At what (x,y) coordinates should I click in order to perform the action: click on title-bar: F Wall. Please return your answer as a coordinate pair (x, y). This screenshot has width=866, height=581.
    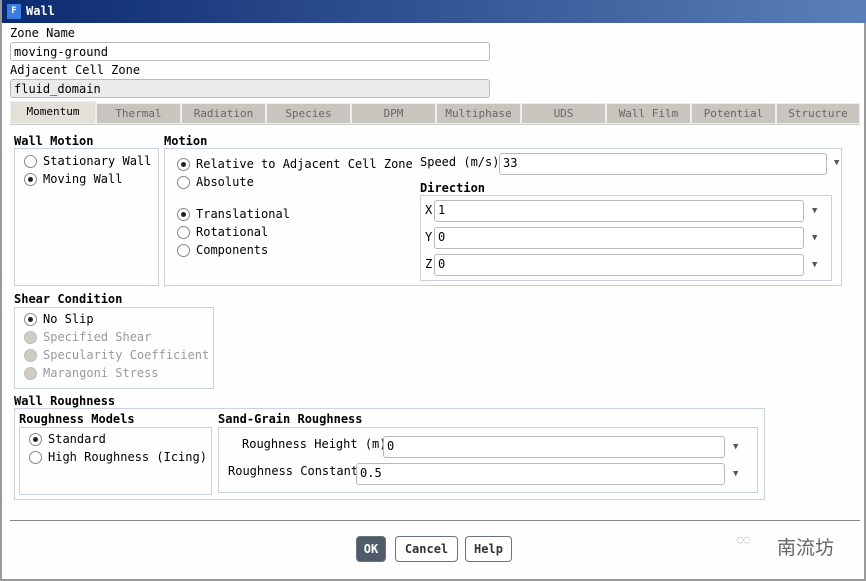
    Looking at the image, I should click on (434, 11).